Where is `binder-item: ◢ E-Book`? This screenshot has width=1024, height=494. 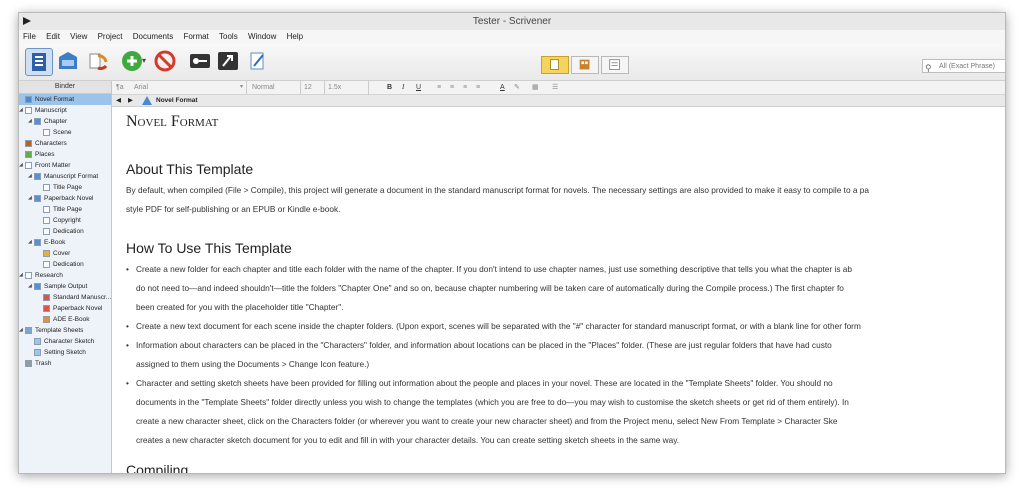 binder-item: ◢ E-Book is located at coordinates (65, 242).